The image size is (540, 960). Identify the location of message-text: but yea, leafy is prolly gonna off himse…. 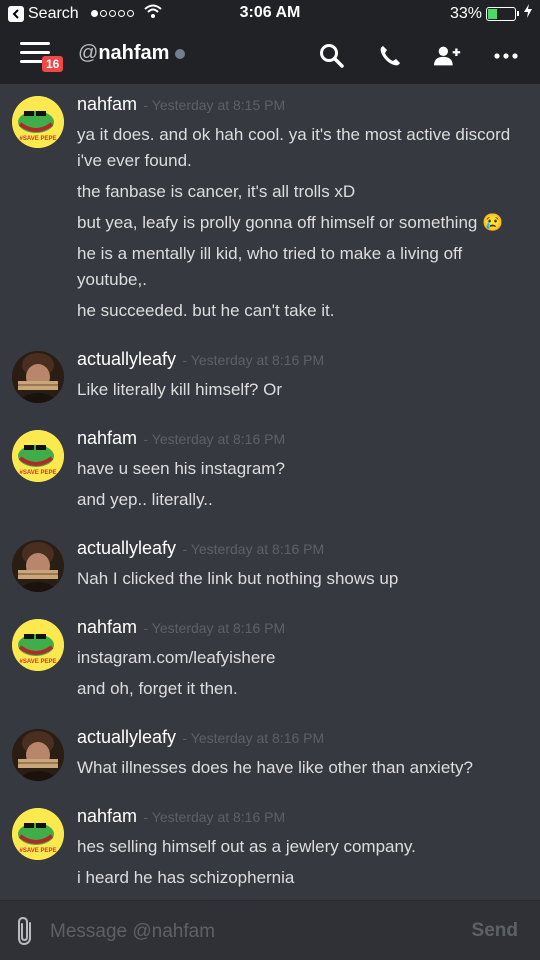
(290, 222).